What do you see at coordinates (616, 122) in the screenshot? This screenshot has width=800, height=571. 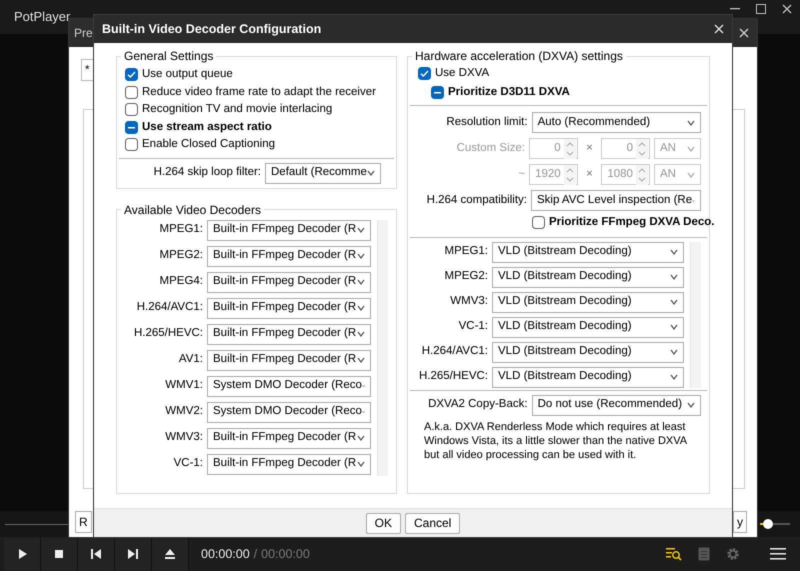 I see `dropdown: Auto (Recommended)` at bounding box center [616, 122].